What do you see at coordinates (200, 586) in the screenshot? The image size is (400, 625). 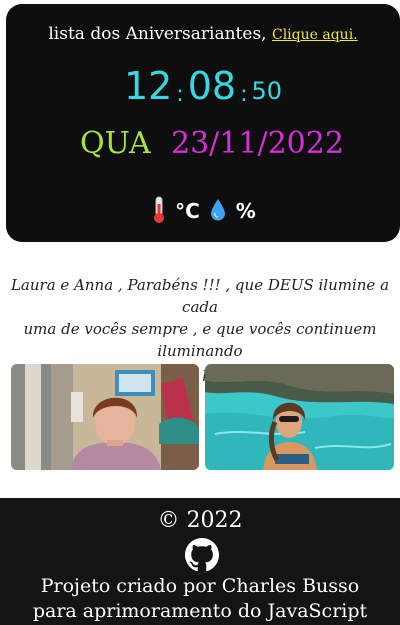 I see `credit-line: Projeto criado por Charles Busso` at bounding box center [200, 586].